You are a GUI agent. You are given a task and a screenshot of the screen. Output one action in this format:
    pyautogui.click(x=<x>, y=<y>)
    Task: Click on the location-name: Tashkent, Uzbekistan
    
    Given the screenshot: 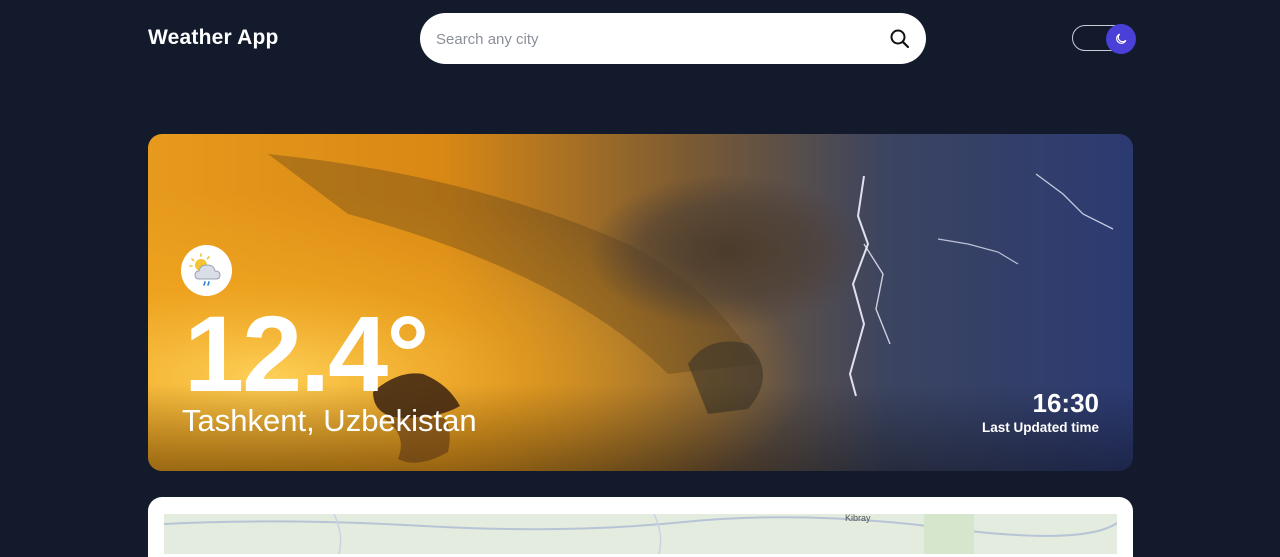 What is the action you would take?
    pyautogui.click(x=329, y=420)
    